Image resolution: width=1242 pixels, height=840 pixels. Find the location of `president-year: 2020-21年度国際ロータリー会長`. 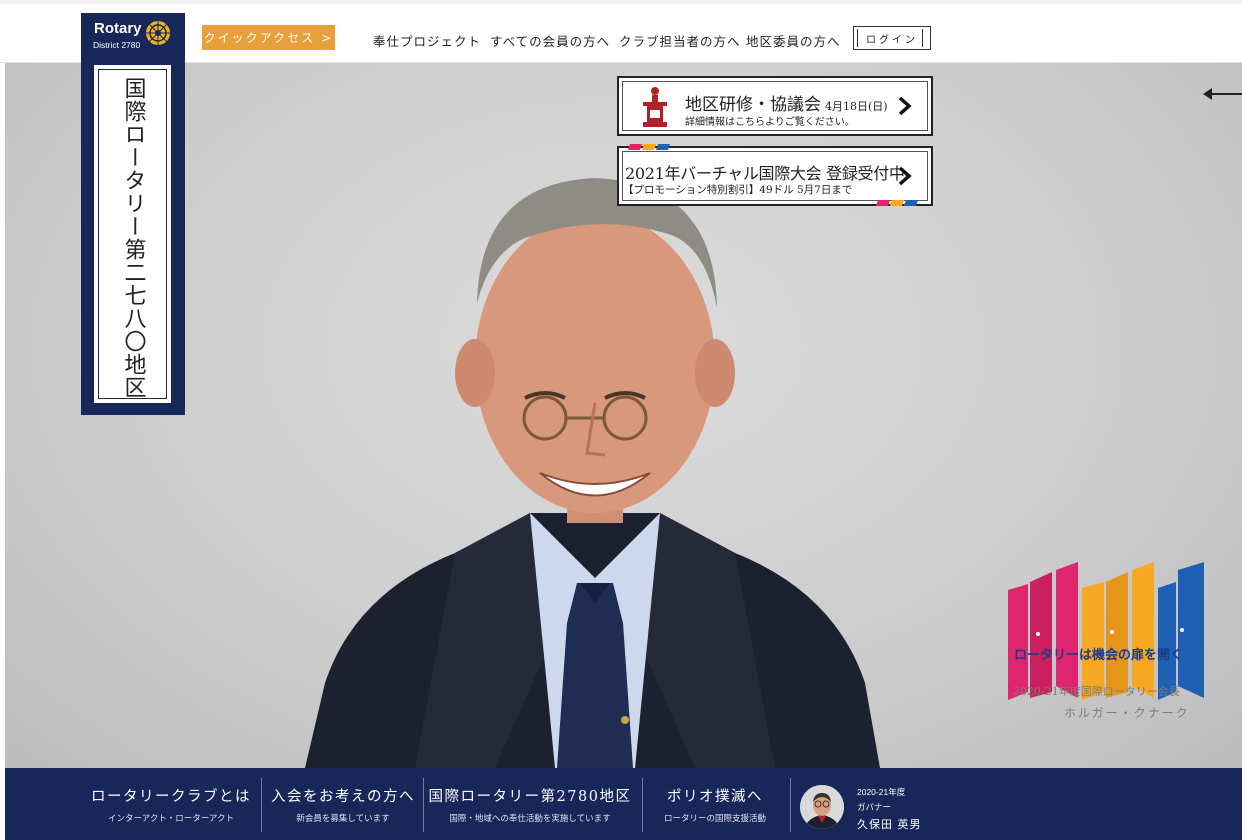

president-year: 2020-21年度国際ロータリー会長 is located at coordinates (1096, 691).